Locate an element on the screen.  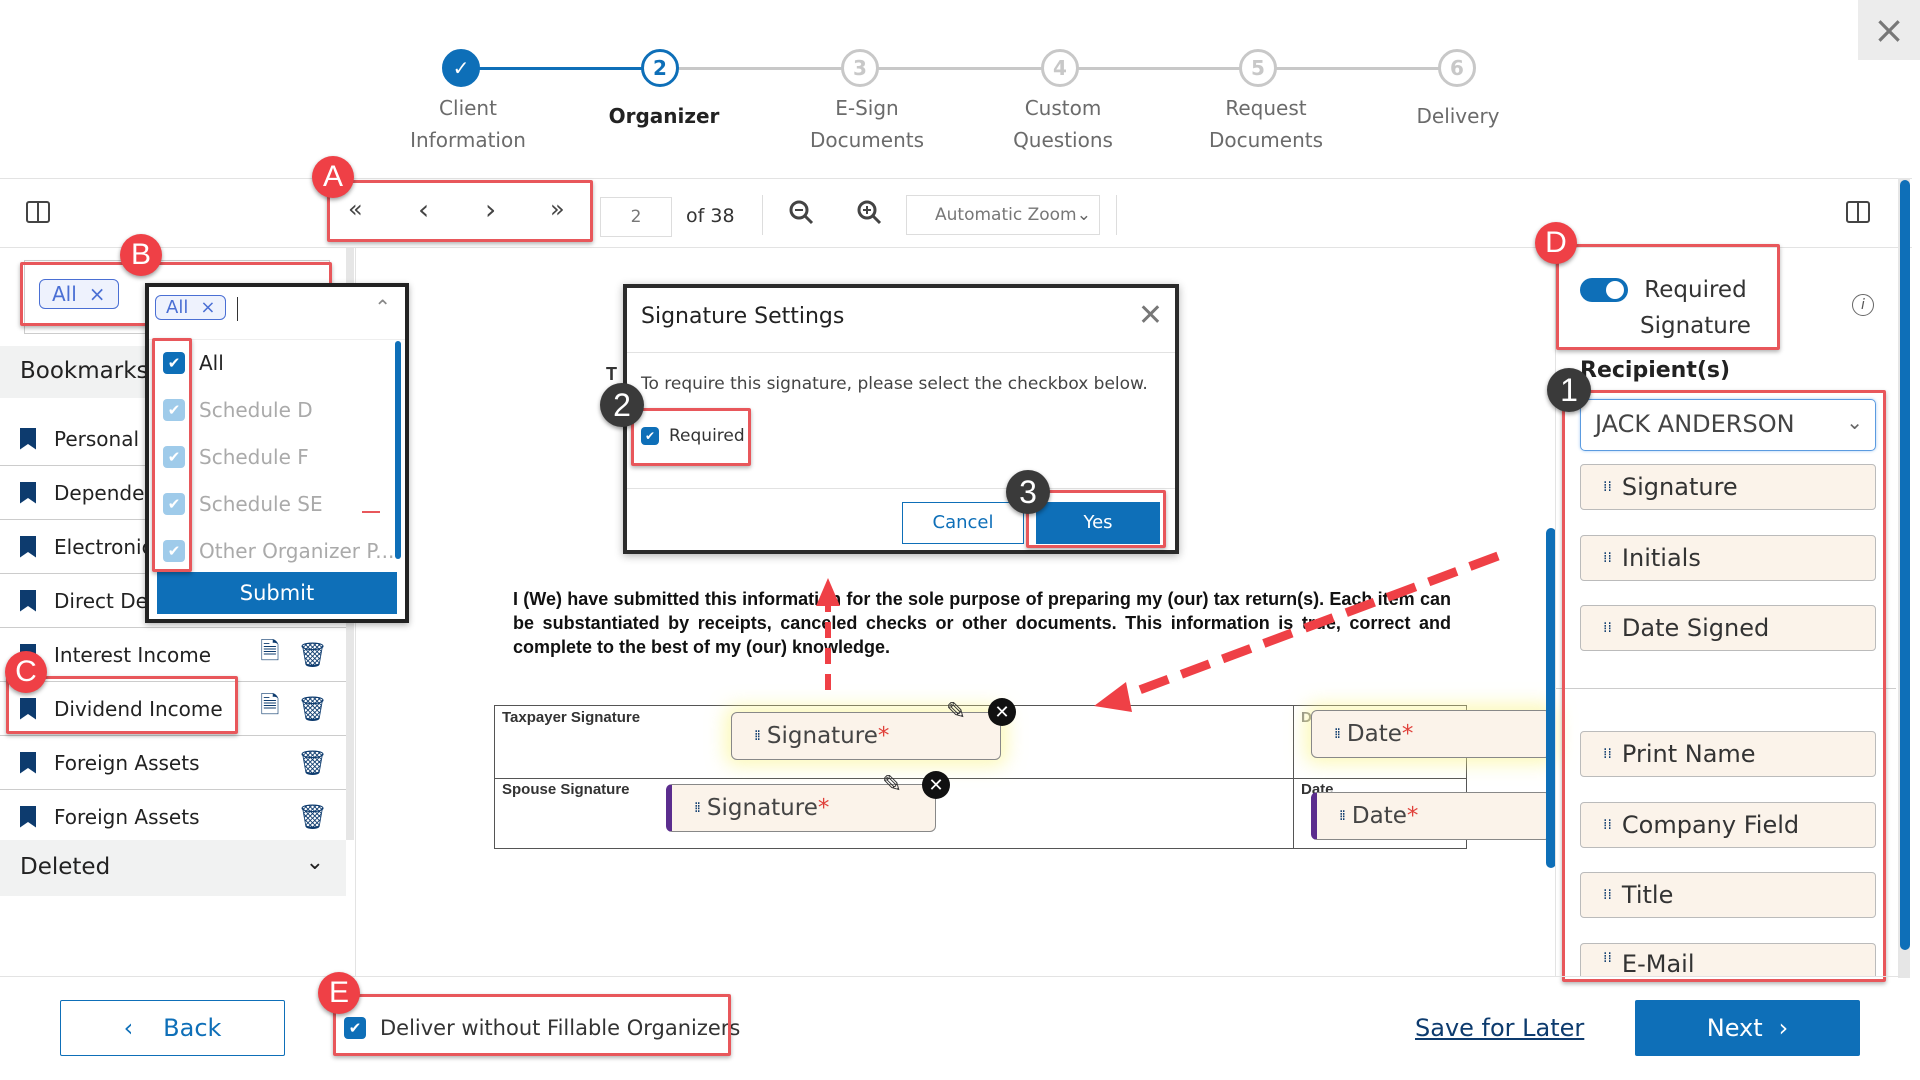
recipients-label: Recipient(s) is located at coordinates (1655, 370).